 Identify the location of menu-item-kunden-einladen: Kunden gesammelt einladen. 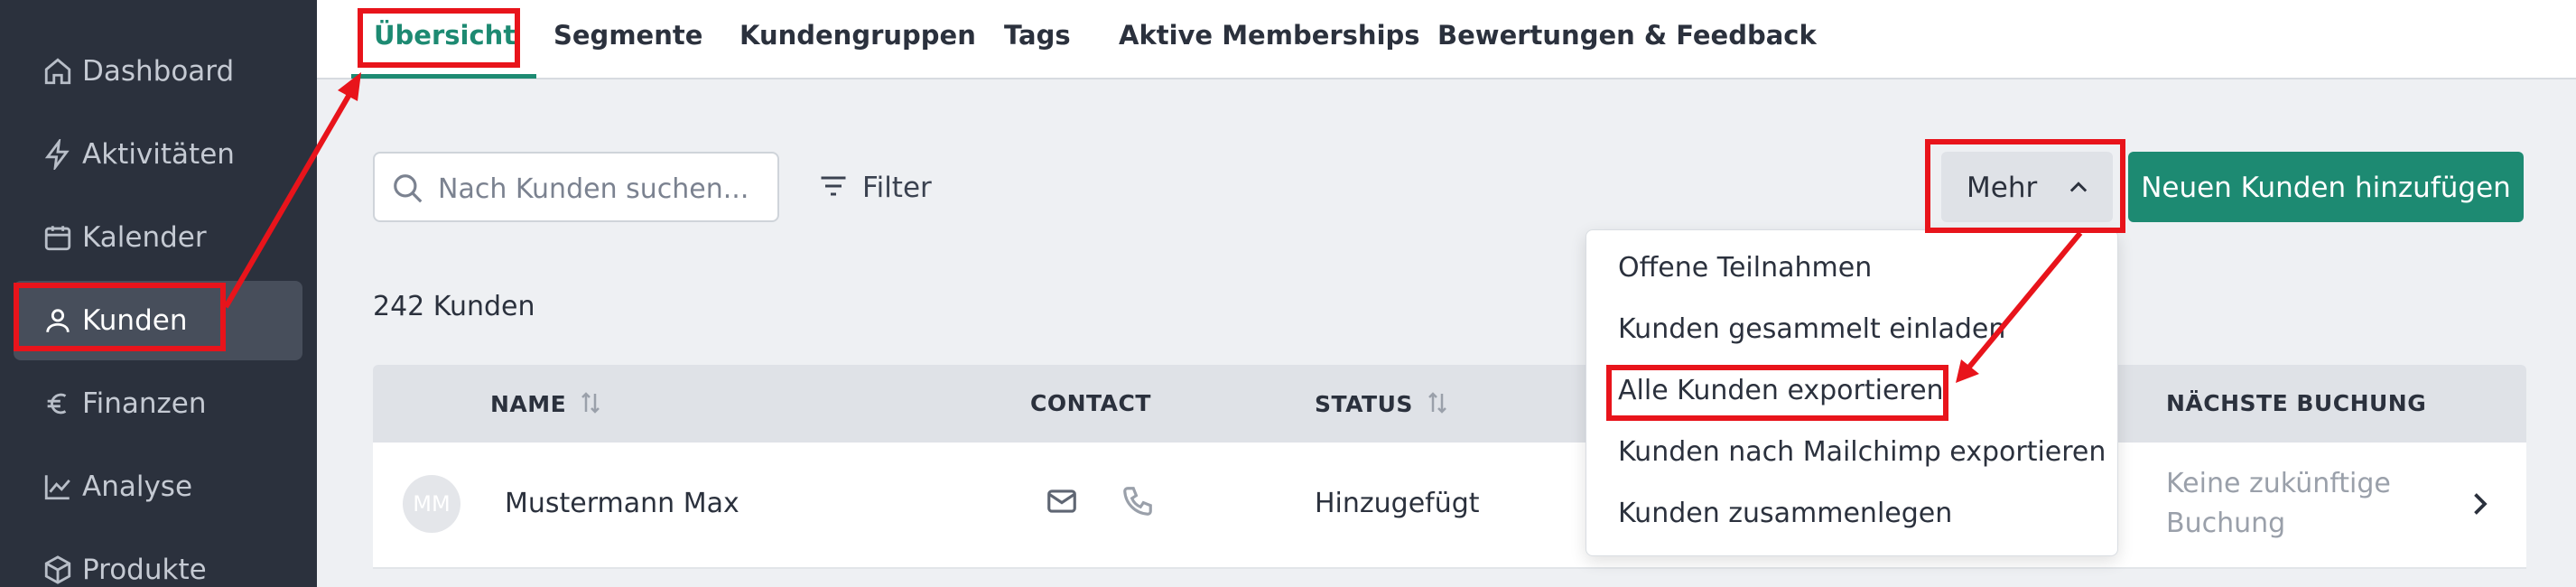
(1811, 329).